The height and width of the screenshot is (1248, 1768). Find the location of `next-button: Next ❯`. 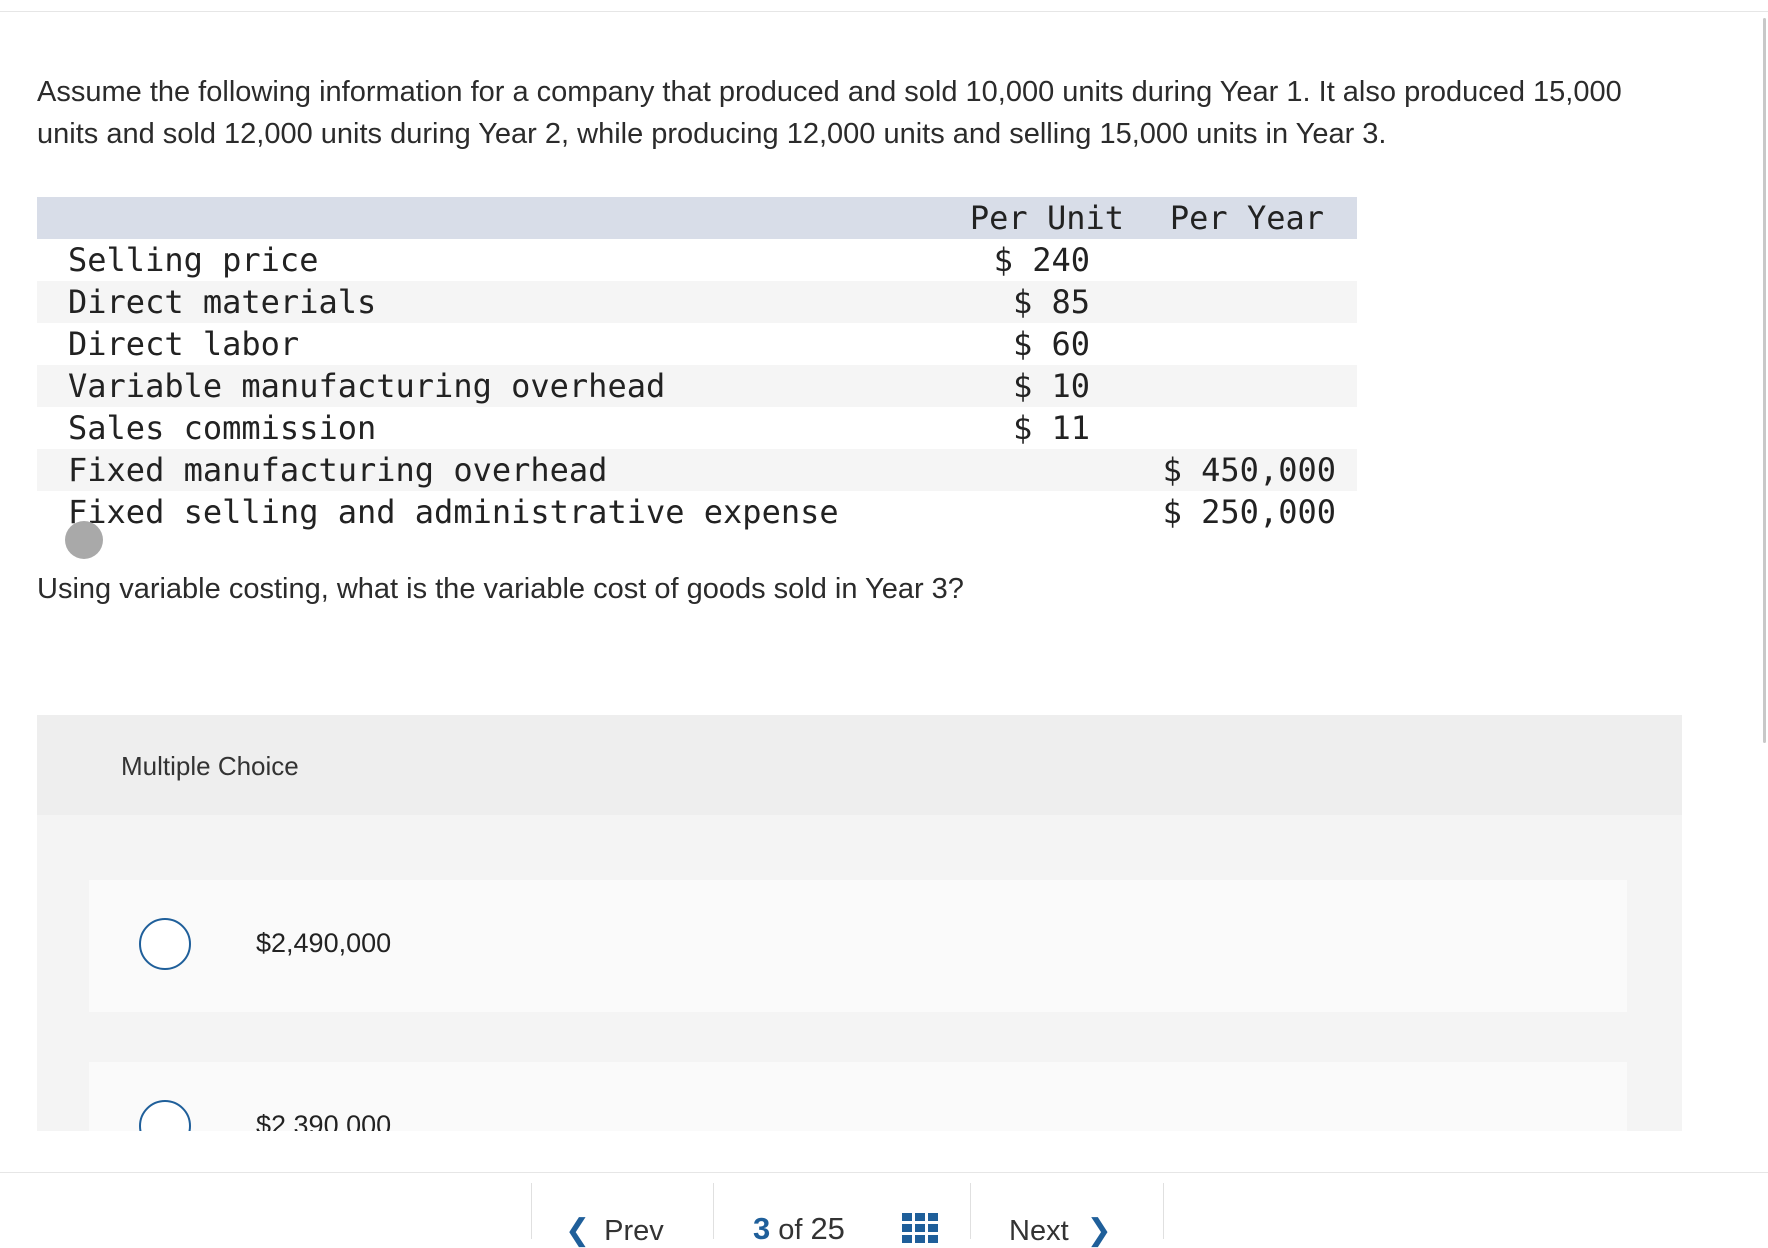

next-button: Next ❯ is located at coordinates (1060, 1230).